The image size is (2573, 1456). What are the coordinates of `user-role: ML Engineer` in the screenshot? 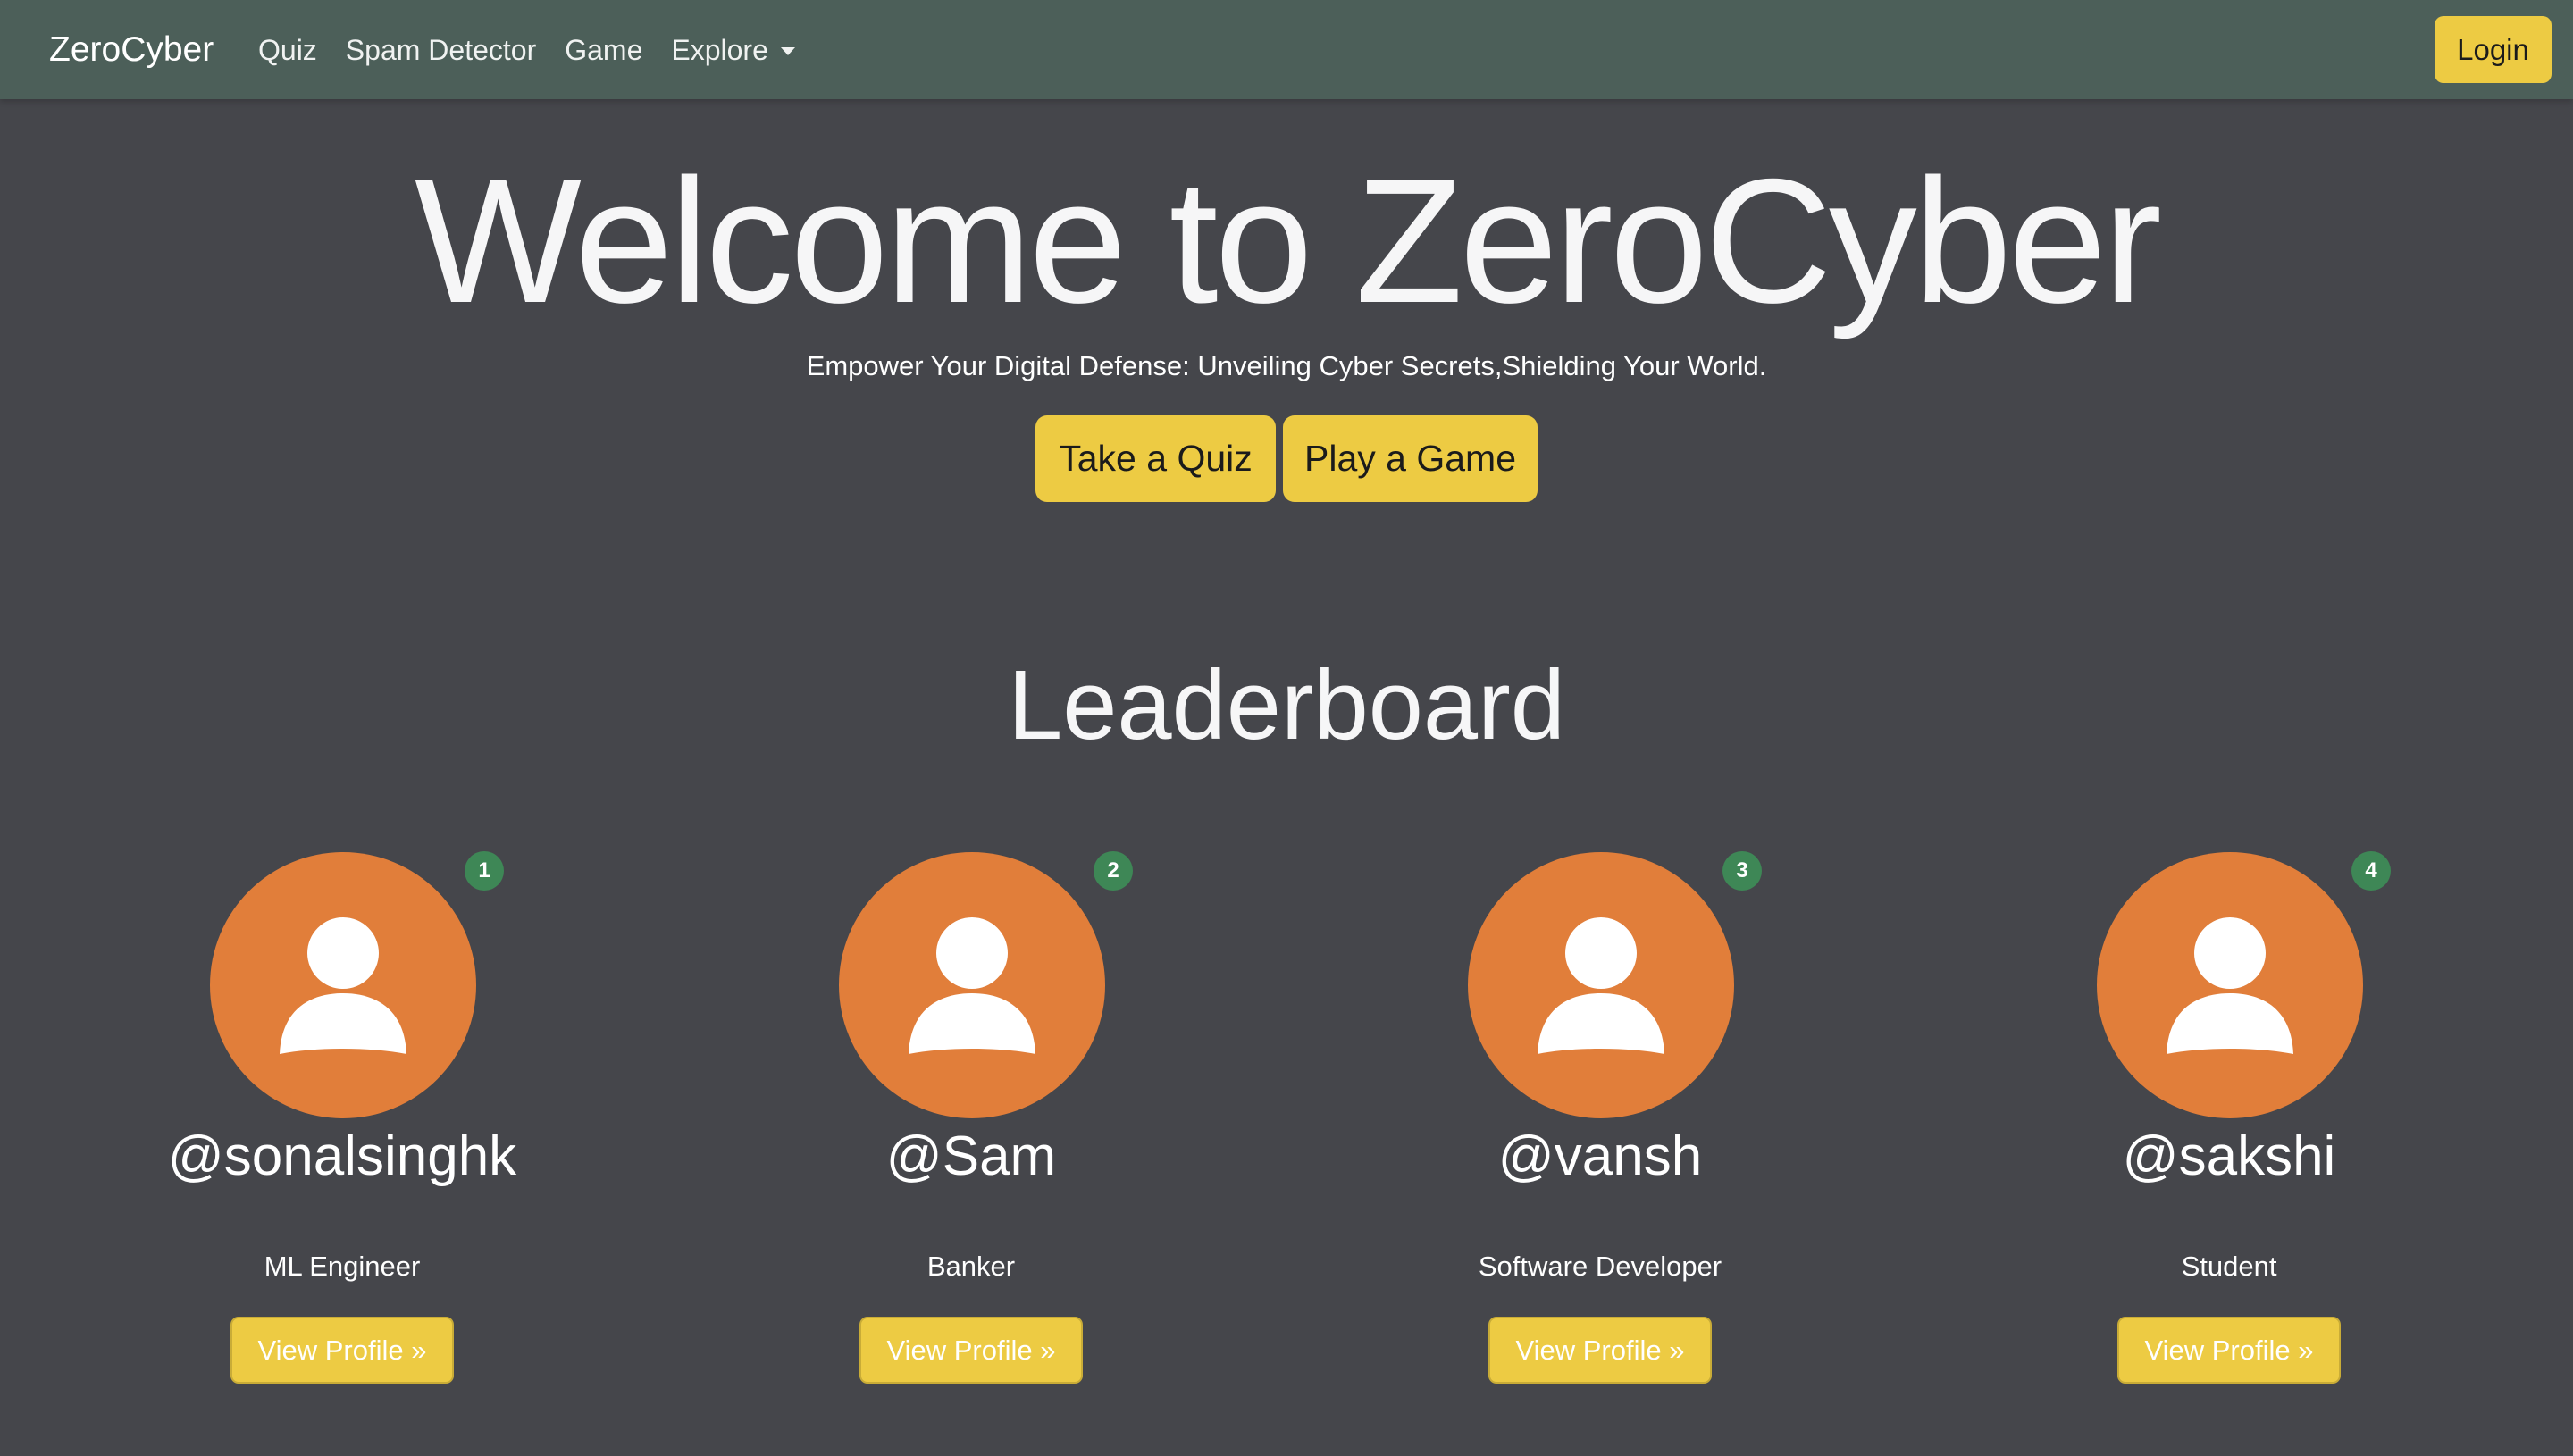 It's located at (342, 1266).